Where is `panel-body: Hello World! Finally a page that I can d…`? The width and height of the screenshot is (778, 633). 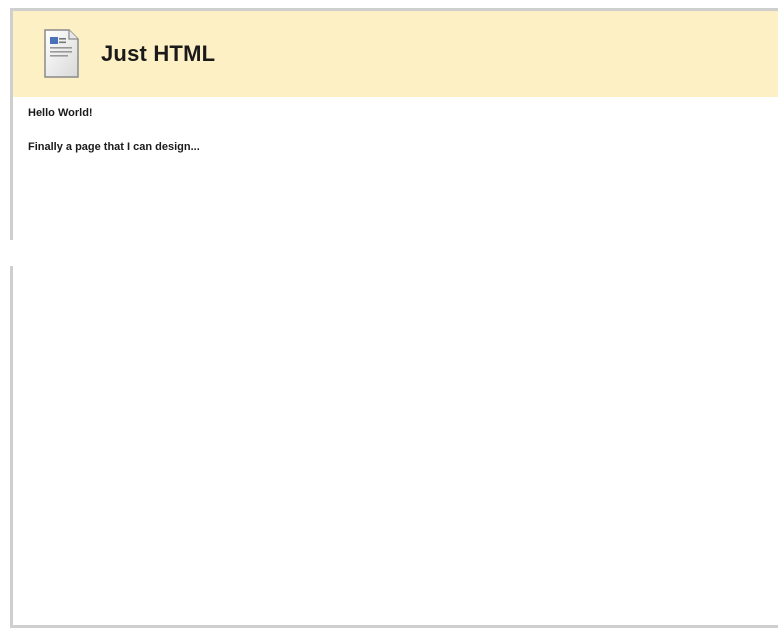
panel-body: Hello World! Finally a page that I can d… is located at coordinates (395, 125).